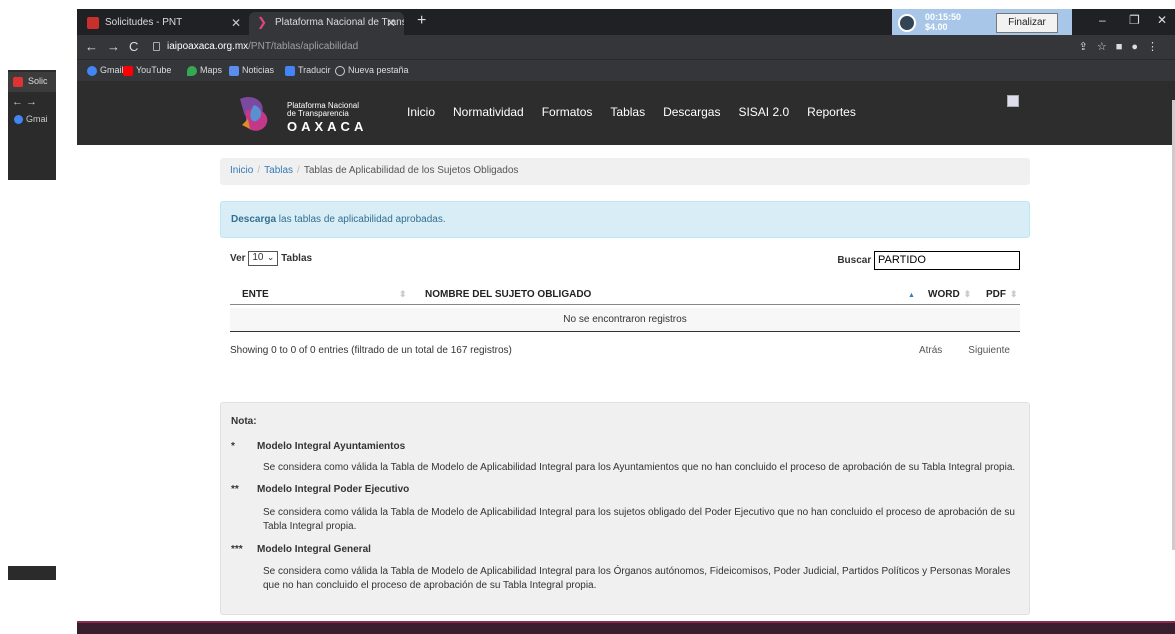 The width and height of the screenshot is (1175, 634). What do you see at coordinates (241, 170) in the screenshot?
I see `breadcrumb-inicio: Inicio` at bounding box center [241, 170].